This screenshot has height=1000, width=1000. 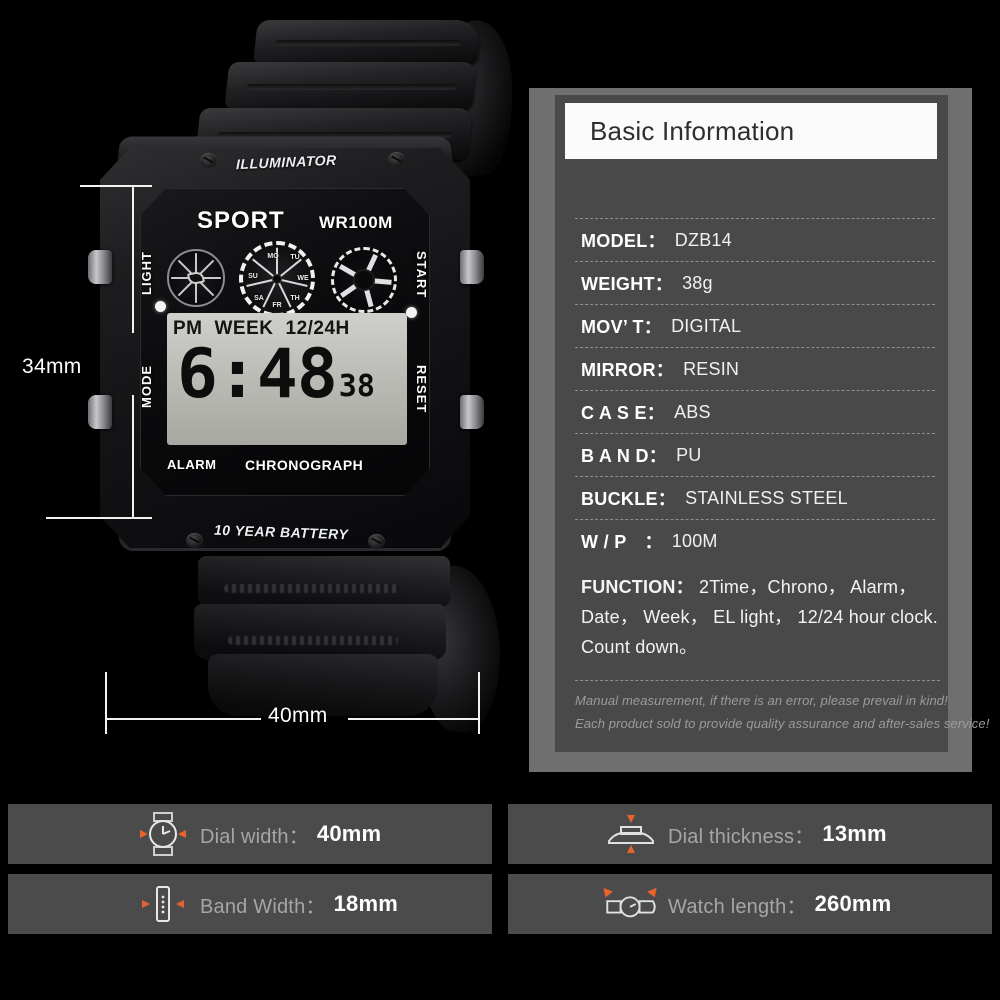 I want to click on subdial-chronograph, so click(x=364, y=280).